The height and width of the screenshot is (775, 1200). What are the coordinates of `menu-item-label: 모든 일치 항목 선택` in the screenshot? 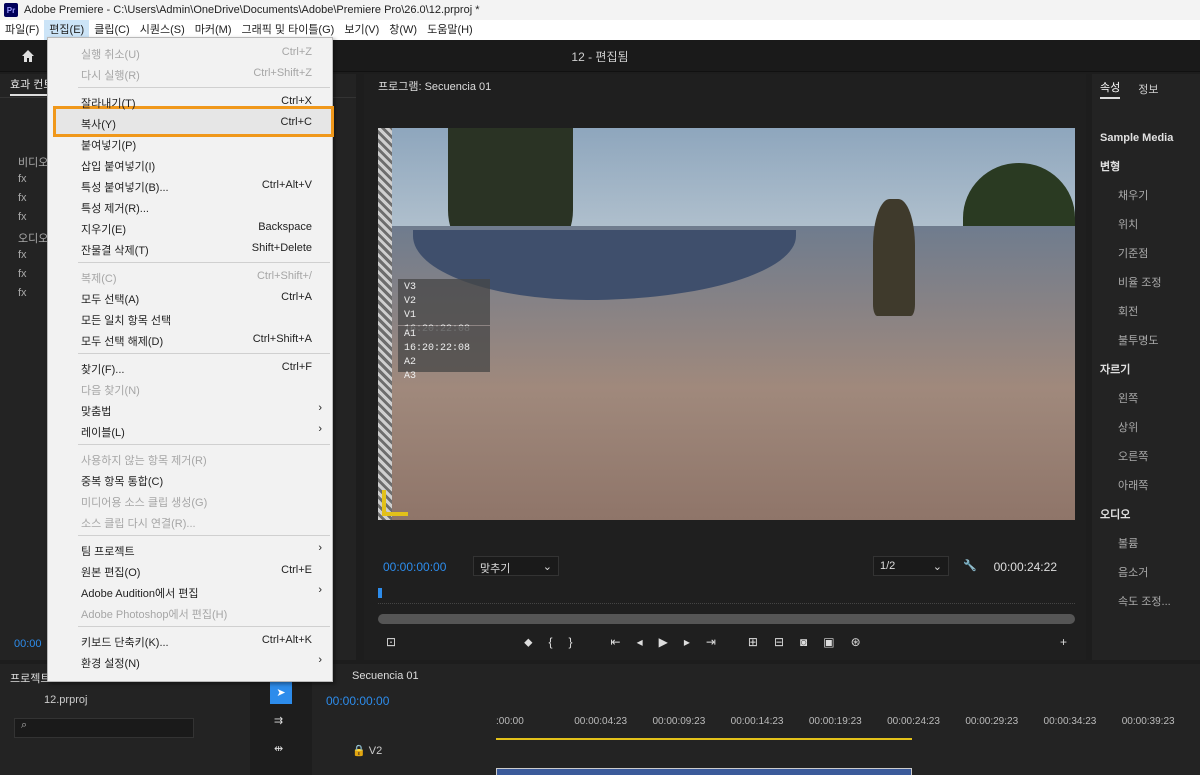 It's located at (126, 321).